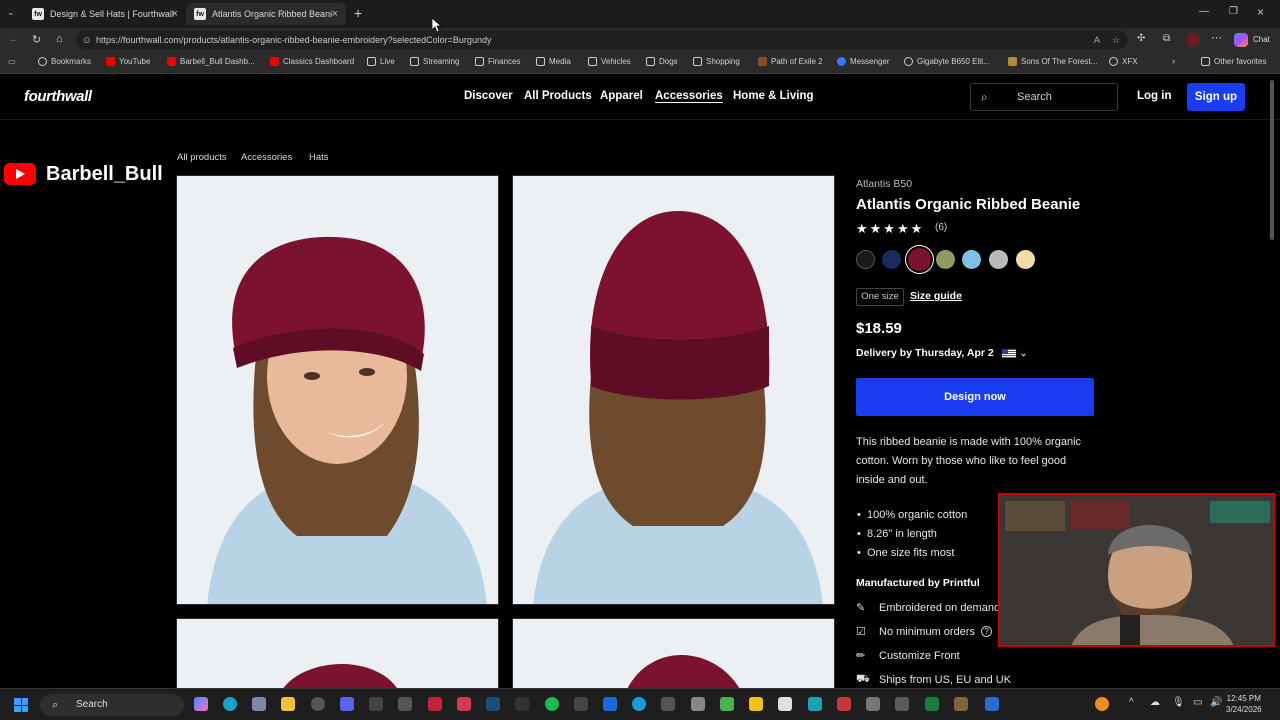 Image resolution: width=1280 pixels, height=720 pixels. What do you see at coordinates (288, 704) in the screenshot?
I see `file-explorer-icon` at bounding box center [288, 704].